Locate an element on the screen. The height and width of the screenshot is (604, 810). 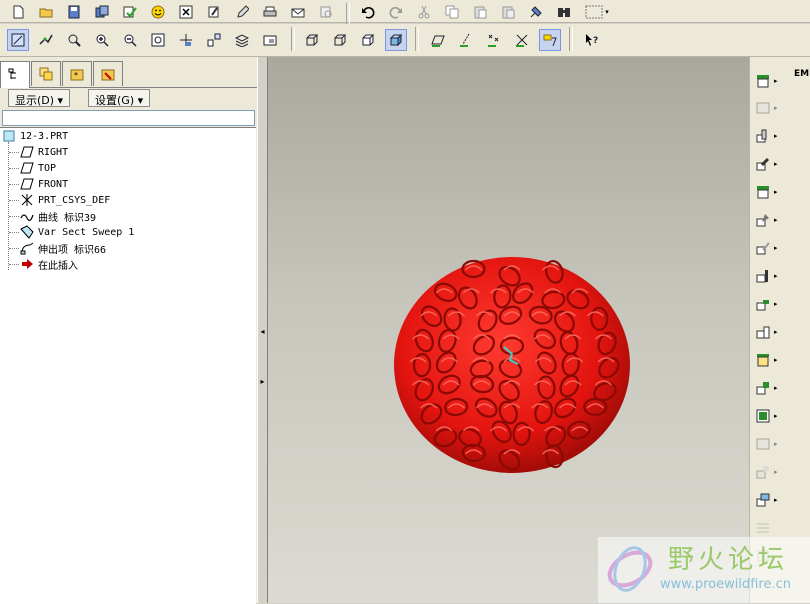
settings-menu-button: 设置(G) ▾ is located at coordinates (119, 98).